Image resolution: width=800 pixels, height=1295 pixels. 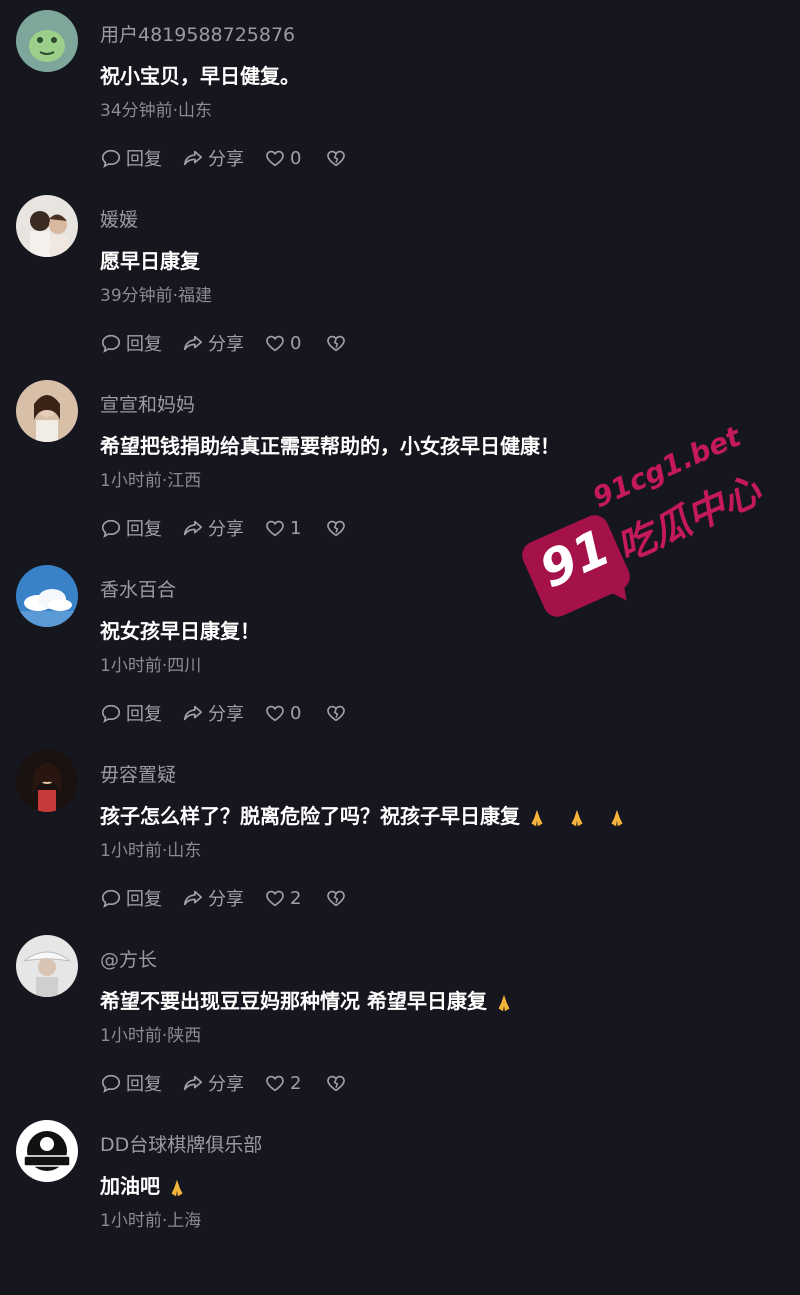 I want to click on comment-item: DD台球棋牌俱乐部 加油吧 1小时前·上海, so click(x=400, y=1202).